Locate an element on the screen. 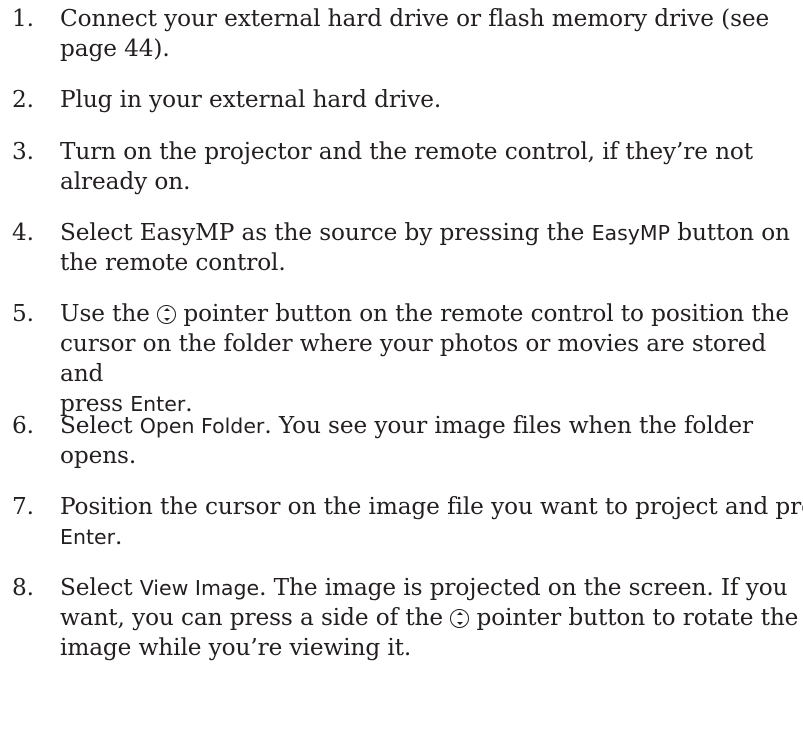  step-line: Plug in your external hard drive. is located at coordinates (251, 99).